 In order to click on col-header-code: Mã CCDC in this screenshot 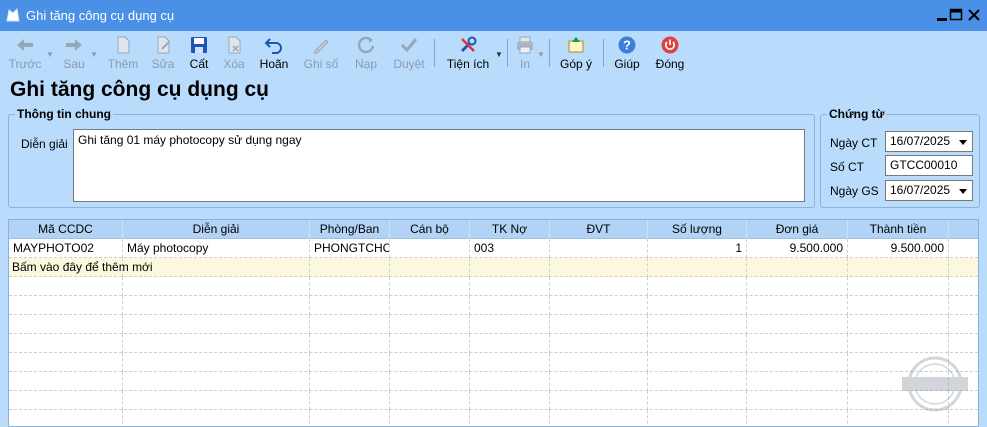, I will do `click(66, 229)`.